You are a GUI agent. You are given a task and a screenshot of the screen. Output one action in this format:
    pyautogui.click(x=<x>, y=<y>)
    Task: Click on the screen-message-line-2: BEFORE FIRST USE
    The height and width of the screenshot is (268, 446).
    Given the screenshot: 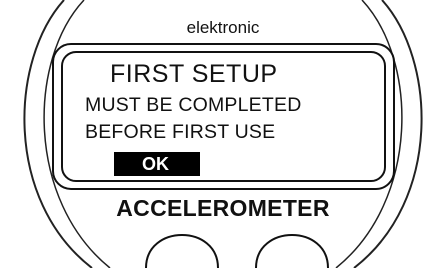 What is the action you would take?
    pyautogui.click(x=180, y=132)
    